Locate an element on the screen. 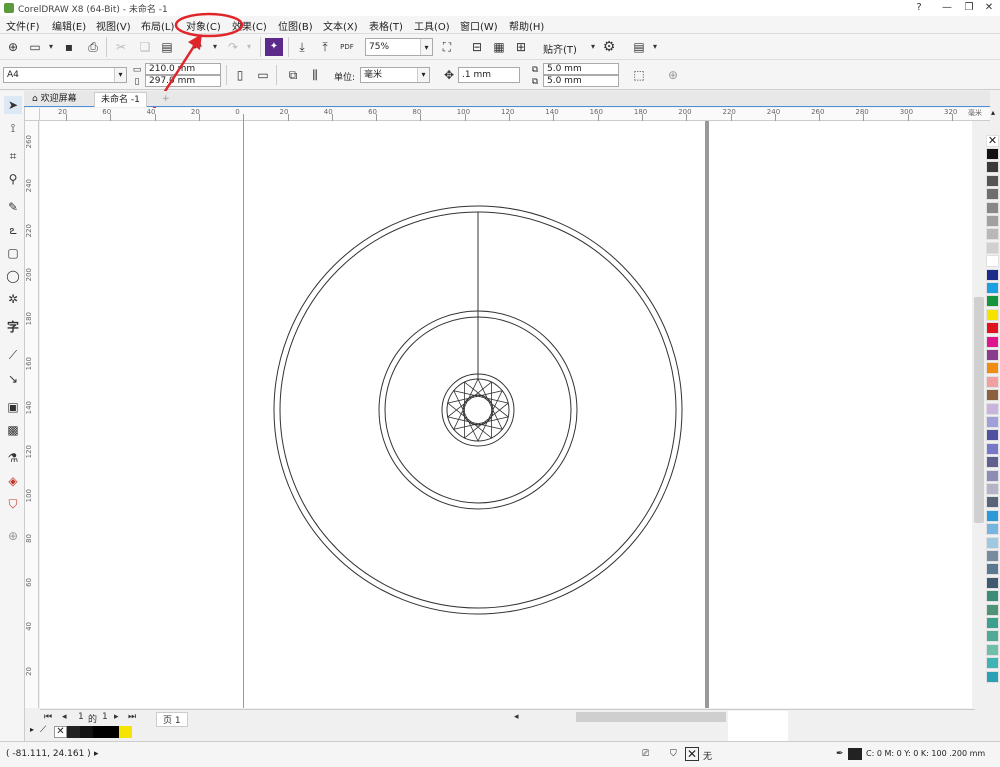 This screenshot has height=767, width=1000. close-button: ✕ is located at coordinates (988, 7).